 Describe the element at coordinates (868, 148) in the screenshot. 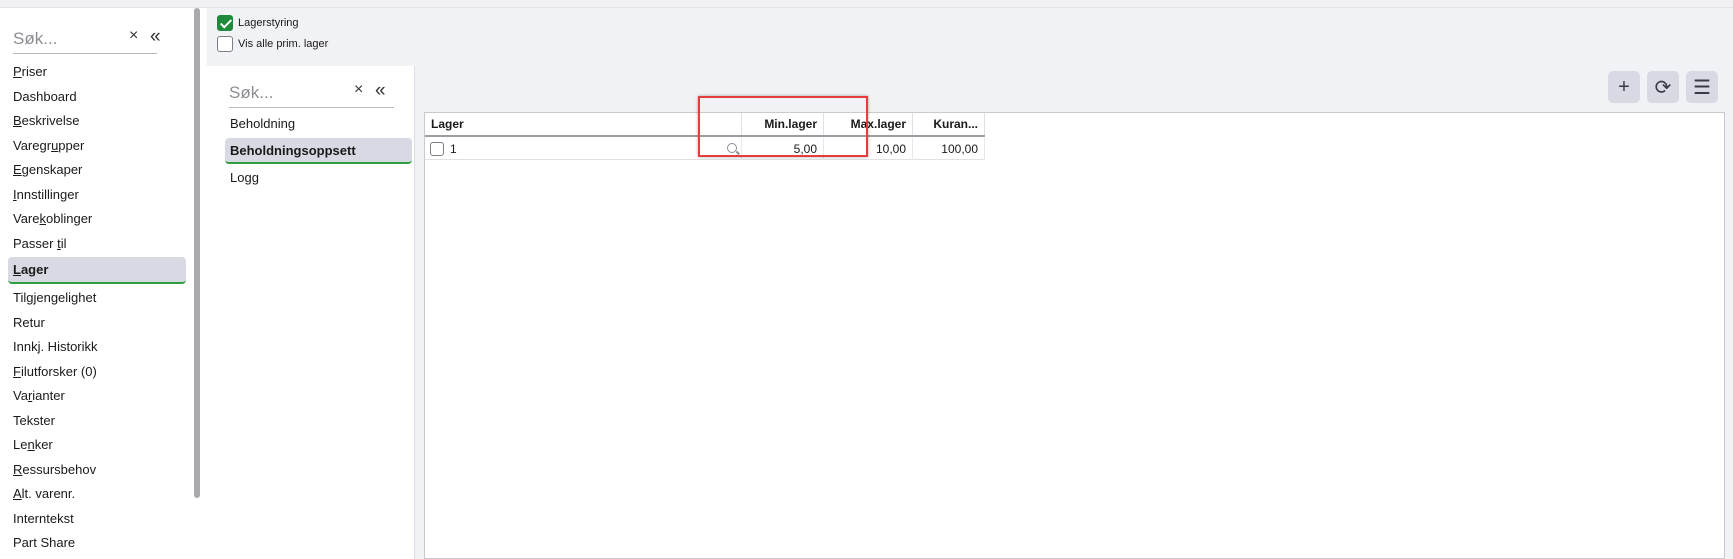

I see `cell-max-lager: 10,00` at that location.